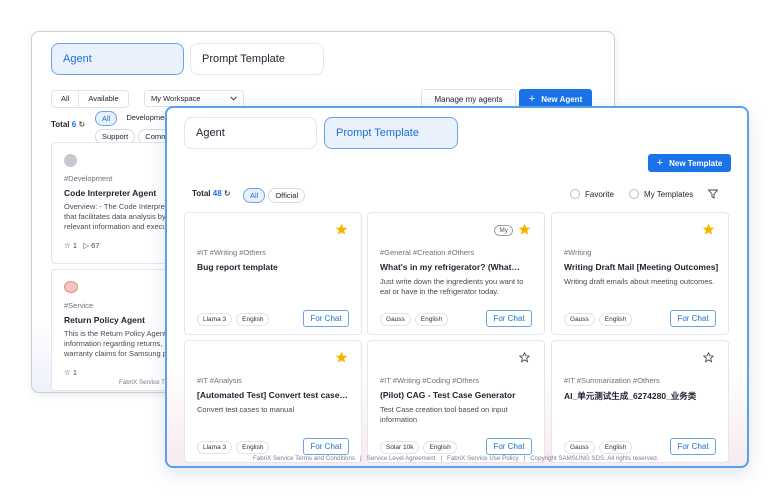 This screenshot has height=500, width=780. I want to click on filter-icon, so click(713, 194).